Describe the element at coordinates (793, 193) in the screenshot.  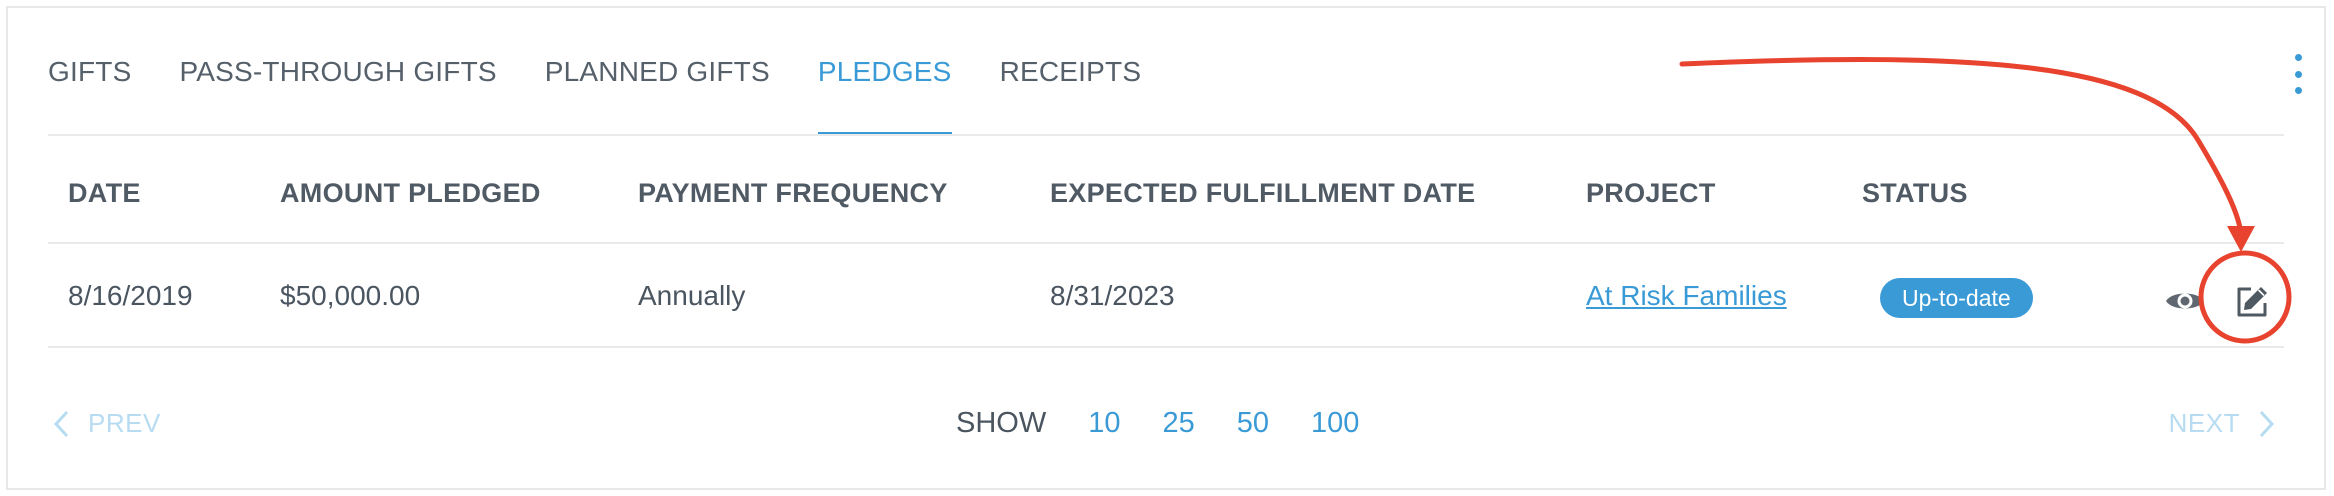
I see `column-header-payment-frequency: PAYMENT FREQUENCY` at that location.